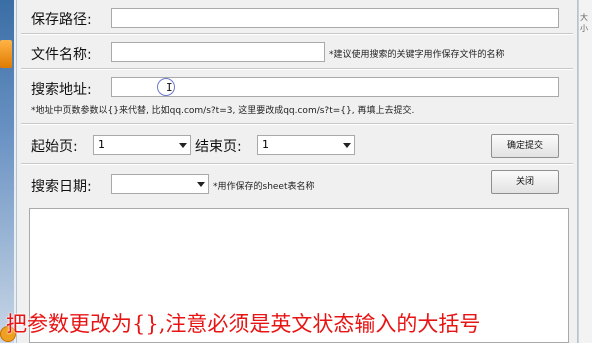 The height and width of the screenshot is (343, 592). What do you see at coordinates (525, 182) in the screenshot?
I see `close-button: 关闭` at bounding box center [525, 182].